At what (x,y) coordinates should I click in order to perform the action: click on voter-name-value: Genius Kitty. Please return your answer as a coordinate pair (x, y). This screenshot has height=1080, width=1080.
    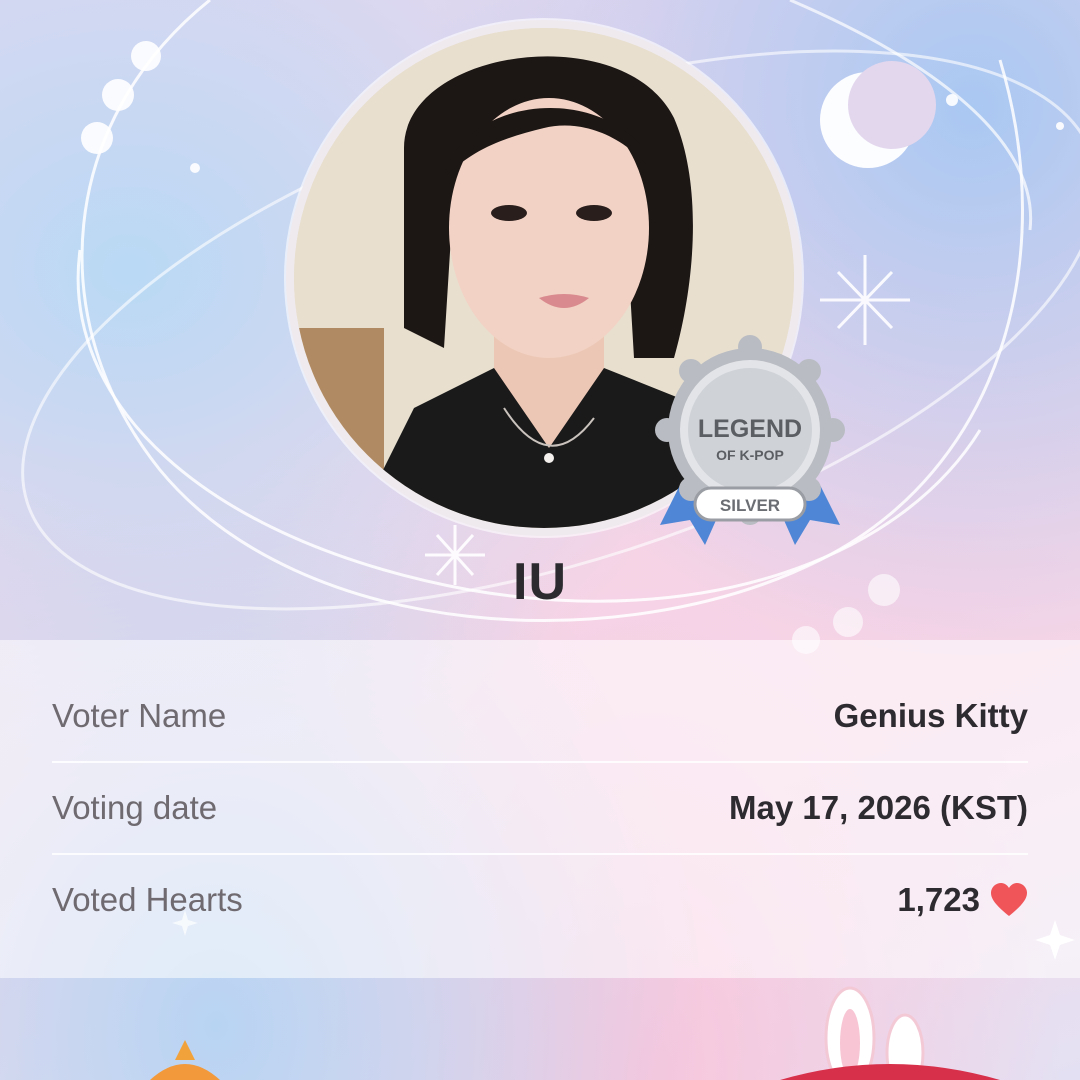
    Looking at the image, I should click on (930, 715).